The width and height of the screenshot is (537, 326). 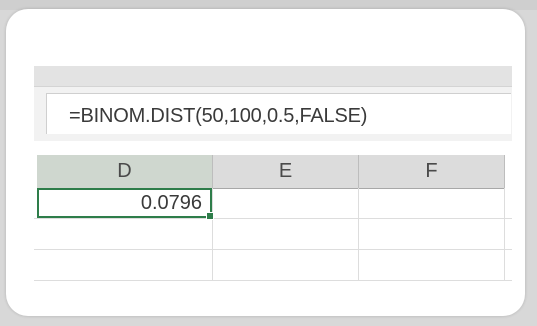 I want to click on formula-input: =BINOM.DIST(50,100,0.5,FALSE), so click(x=278, y=113).